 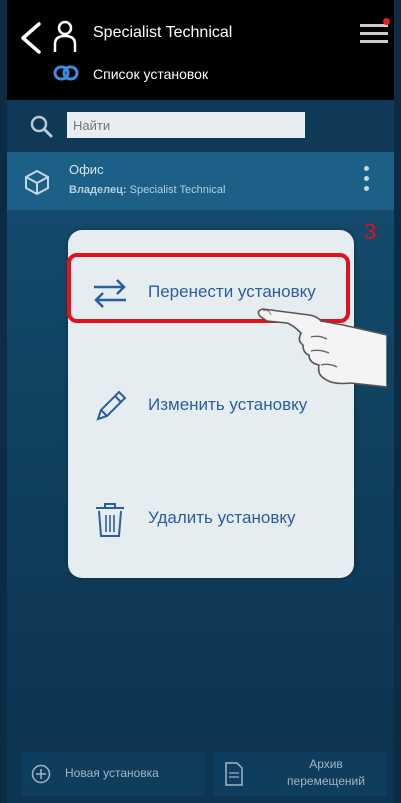 I want to click on back-arrow-icon, so click(x=31, y=38).